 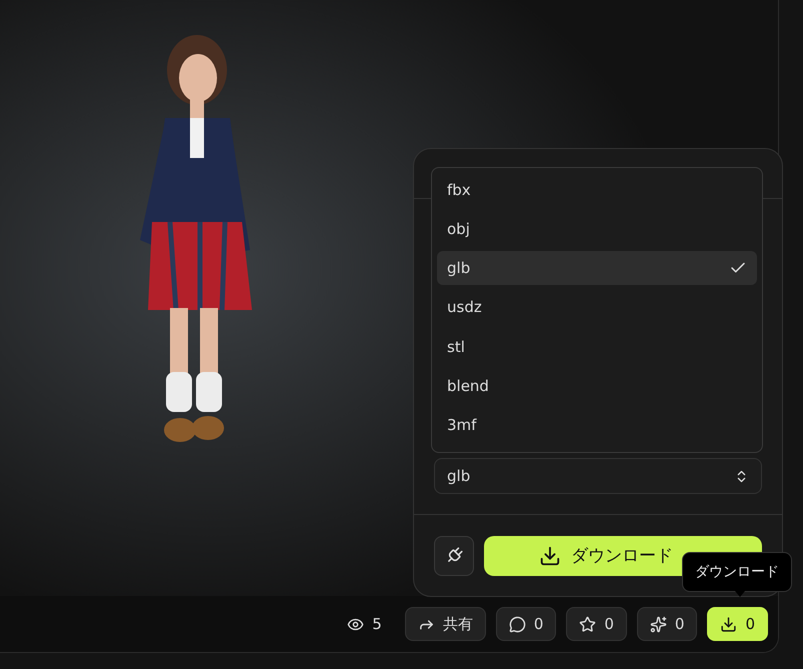 What do you see at coordinates (737, 572) in the screenshot?
I see `tooltip: ダウンロード` at bounding box center [737, 572].